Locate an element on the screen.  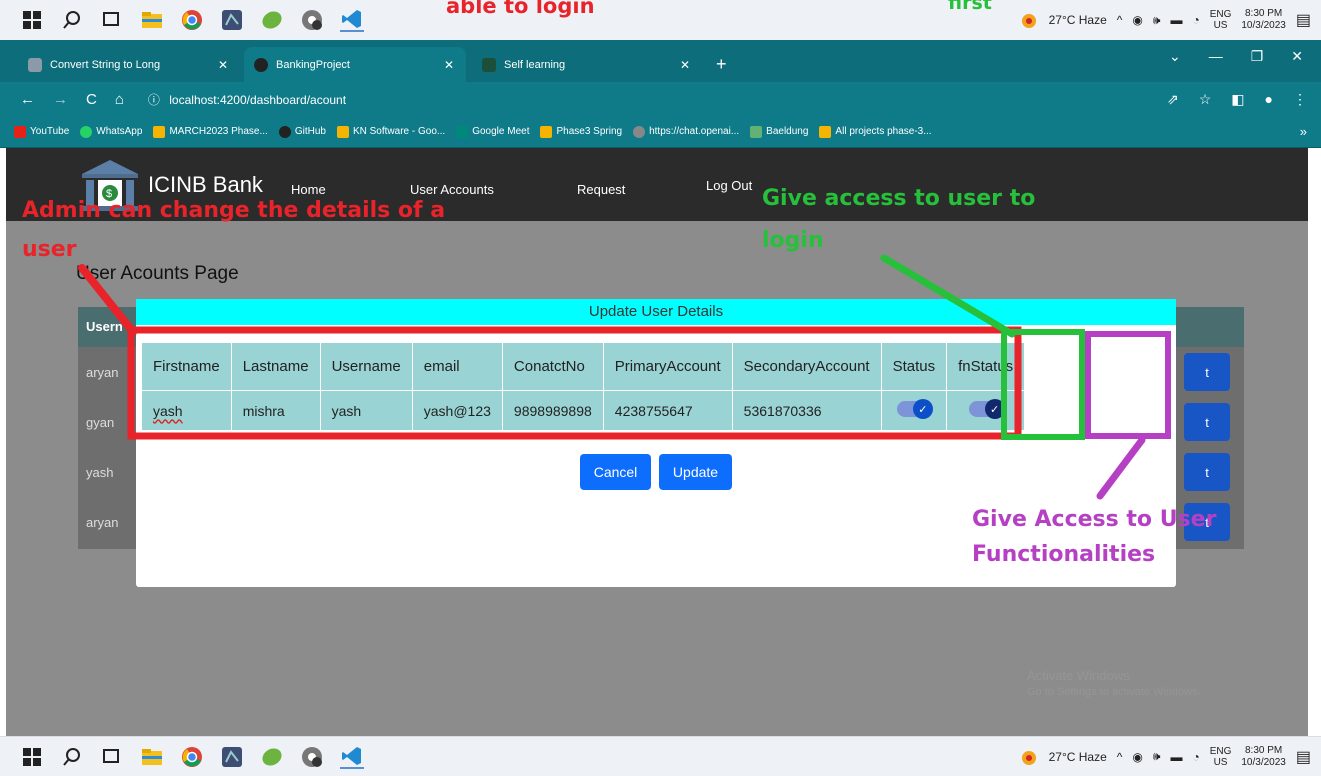
col-primary-account: PrimaryAccount is located at coordinates (667, 366).